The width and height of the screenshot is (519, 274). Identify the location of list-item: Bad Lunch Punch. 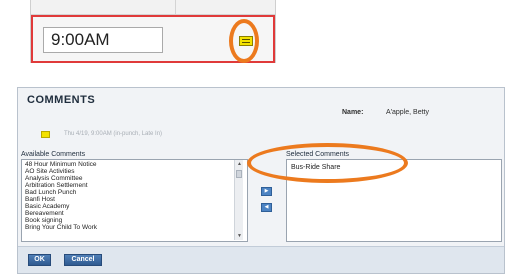
(50, 192).